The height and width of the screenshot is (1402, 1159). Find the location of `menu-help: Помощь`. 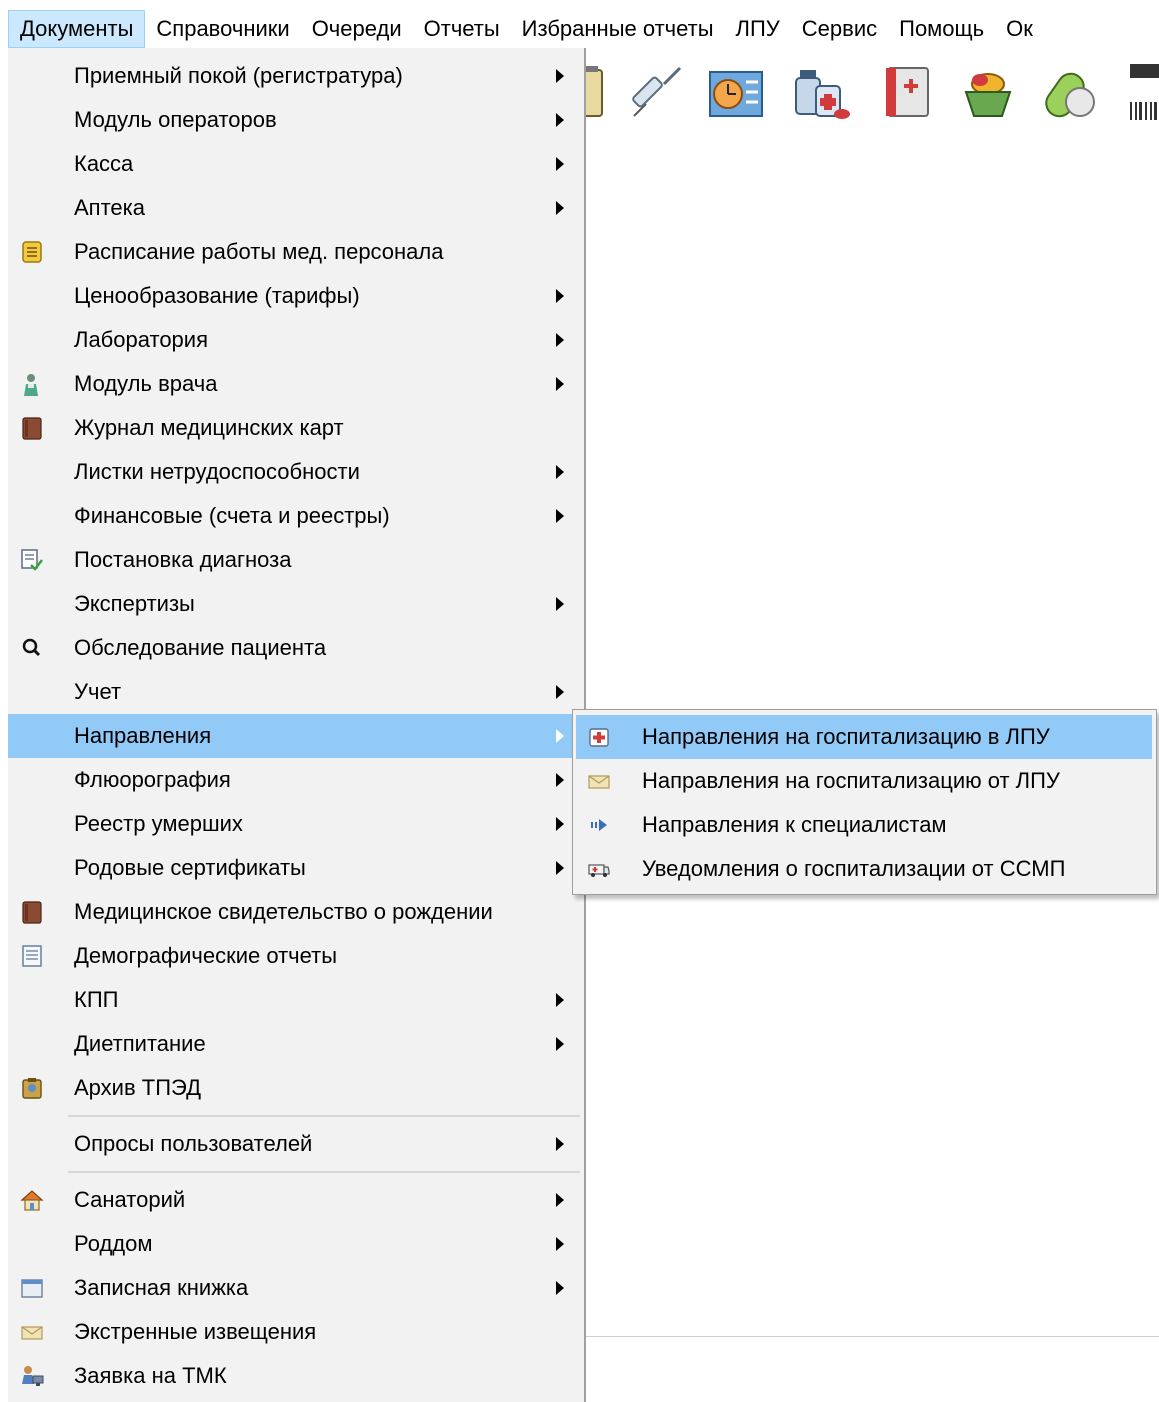

menu-help: Помощь is located at coordinates (941, 29).